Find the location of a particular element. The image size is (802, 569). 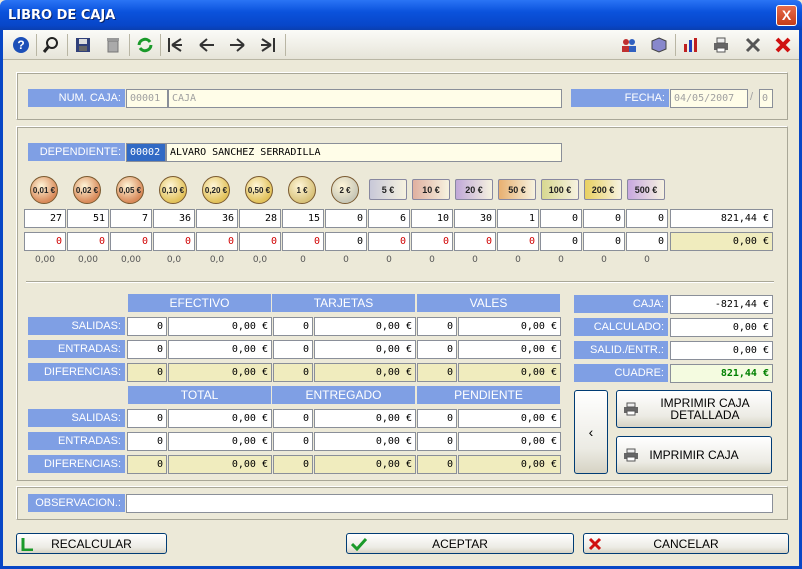

close-icon is located at coordinates (783, 45).